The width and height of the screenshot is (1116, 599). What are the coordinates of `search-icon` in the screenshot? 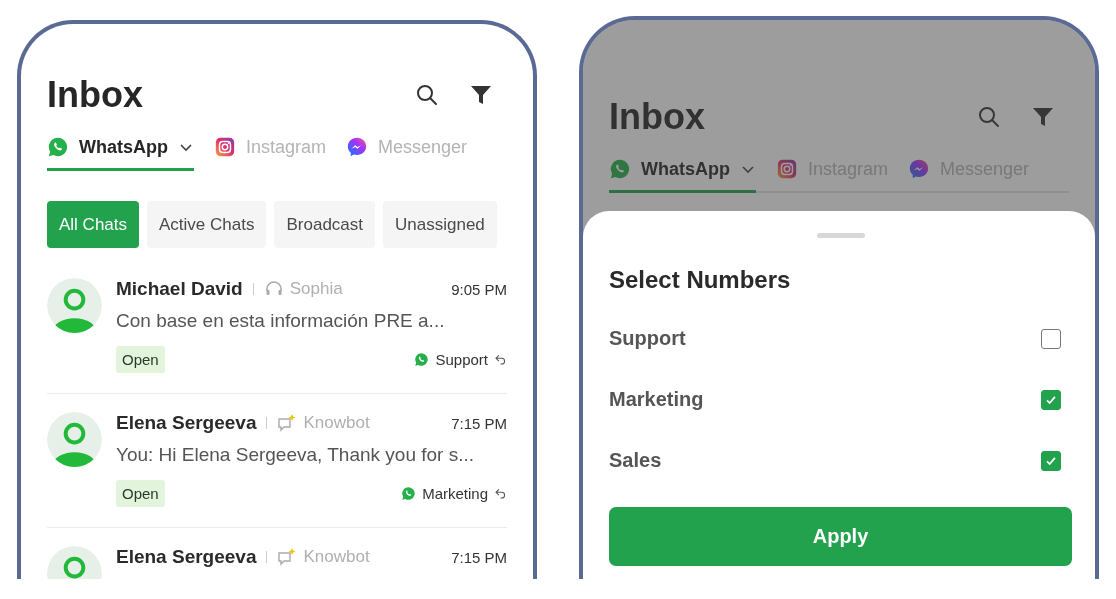 It's located at (427, 95).